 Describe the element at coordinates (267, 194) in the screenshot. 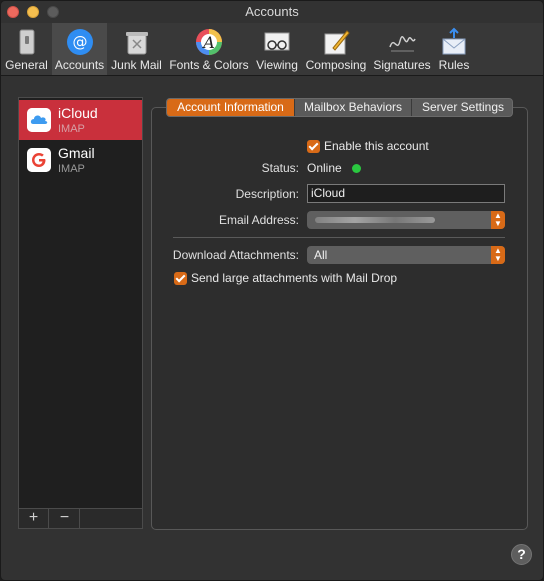

I see `description-label: Description:` at that location.